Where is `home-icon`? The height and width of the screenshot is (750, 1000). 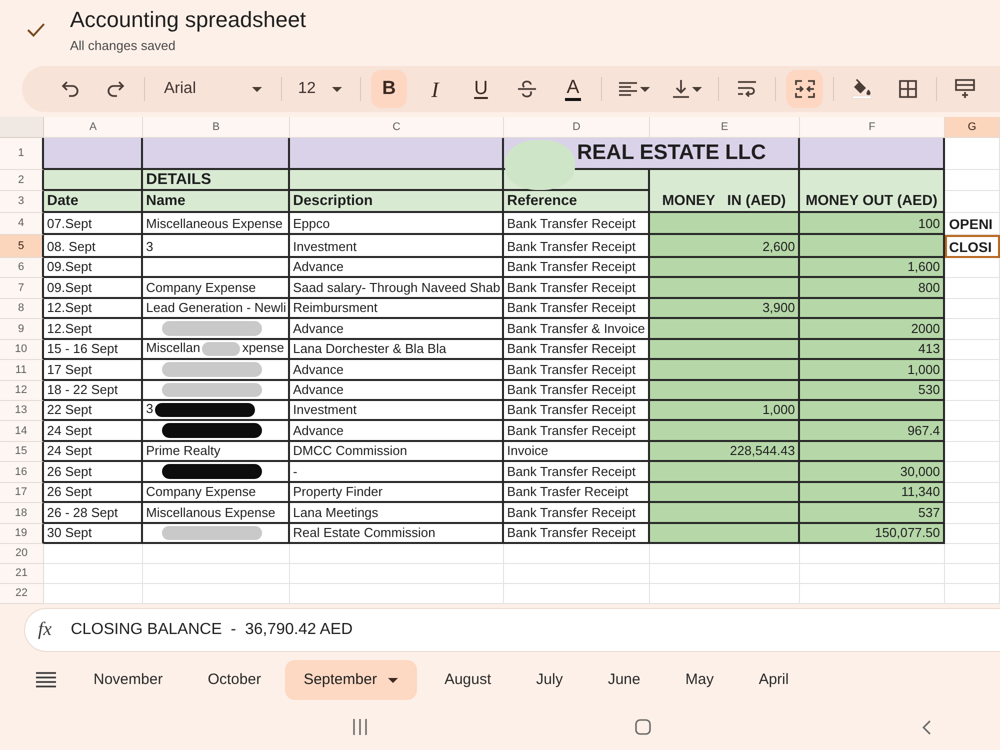
home-icon is located at coordinates (643, 727).